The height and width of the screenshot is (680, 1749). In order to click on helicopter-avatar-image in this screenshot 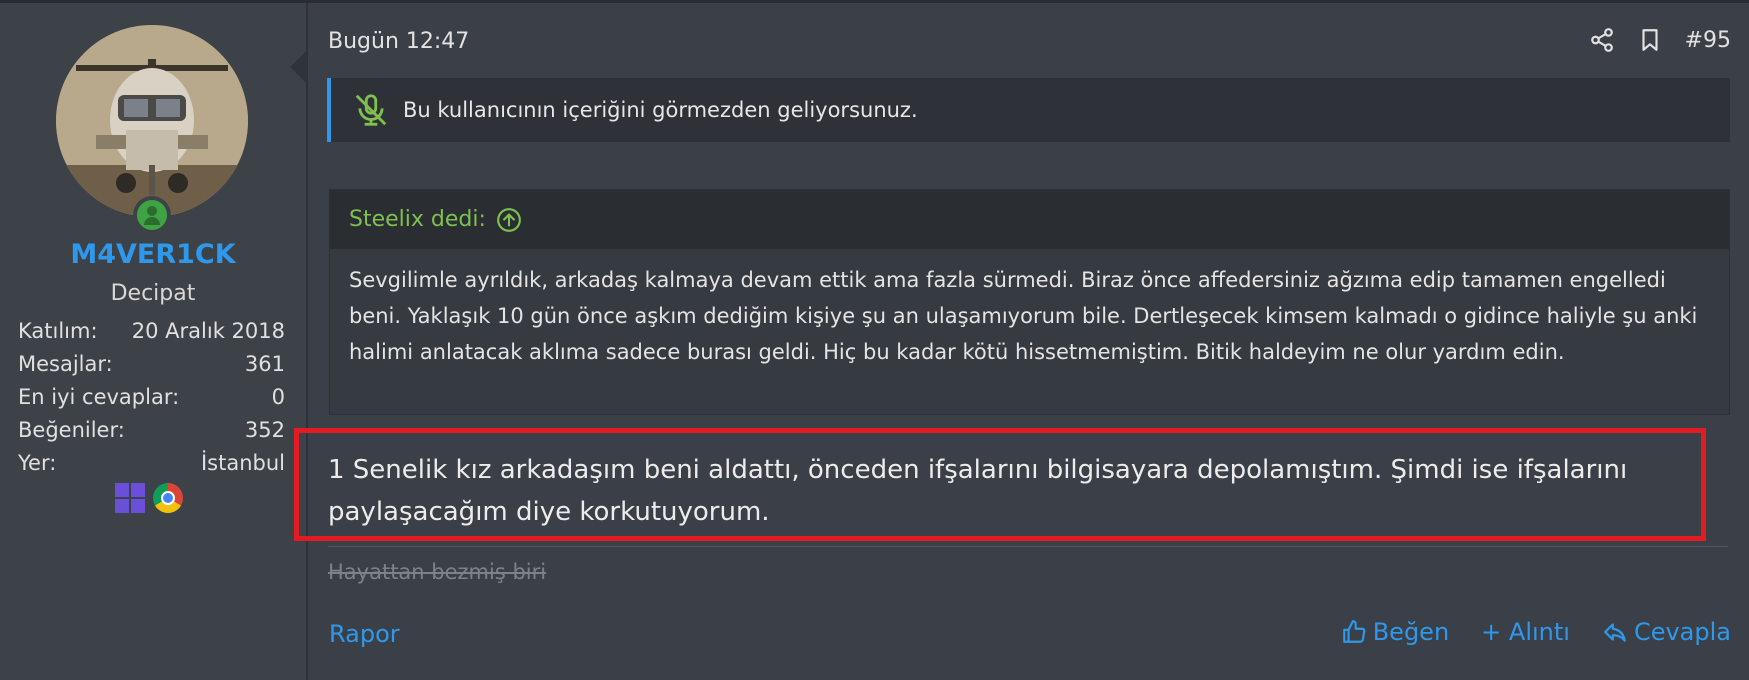, I will do `click(152, 121)`.